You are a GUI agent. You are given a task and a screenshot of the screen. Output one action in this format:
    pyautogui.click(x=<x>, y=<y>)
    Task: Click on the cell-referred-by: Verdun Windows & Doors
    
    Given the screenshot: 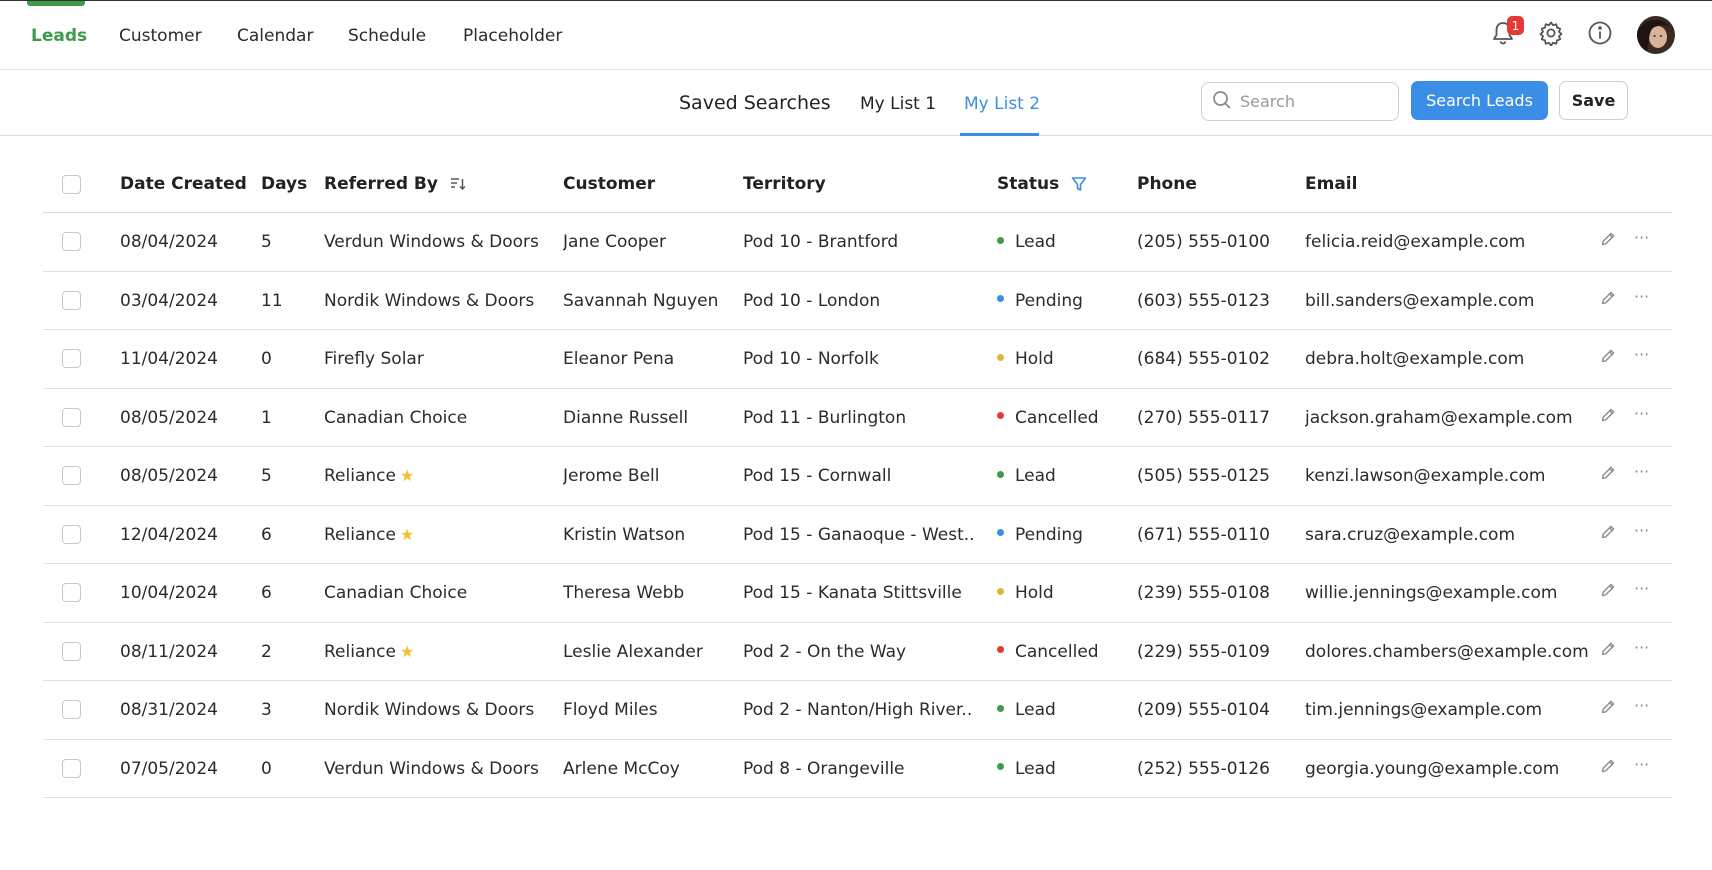 What is the action you would take?
    pyautogui.click(x=431, y=242)
    